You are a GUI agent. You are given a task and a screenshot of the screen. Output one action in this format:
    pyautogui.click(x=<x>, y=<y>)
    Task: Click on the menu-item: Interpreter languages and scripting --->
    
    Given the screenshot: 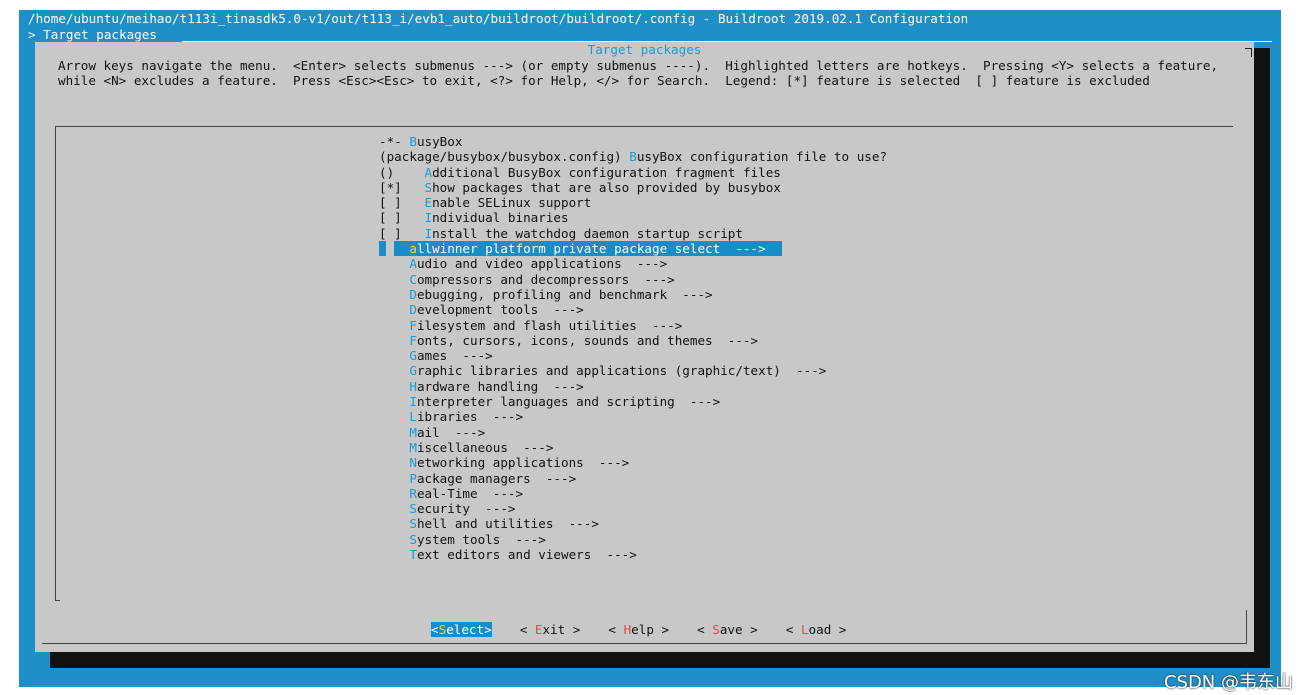 What is the action you would take?
    pyautogui.click(x=633, y=401)
    